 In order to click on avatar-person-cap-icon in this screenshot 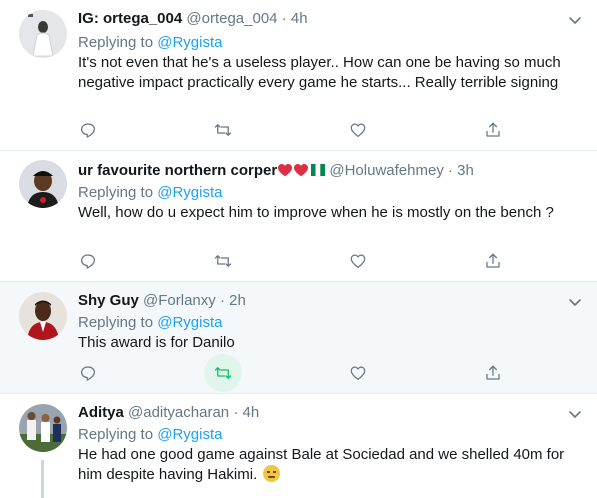, I will do `click(43, 184)`.